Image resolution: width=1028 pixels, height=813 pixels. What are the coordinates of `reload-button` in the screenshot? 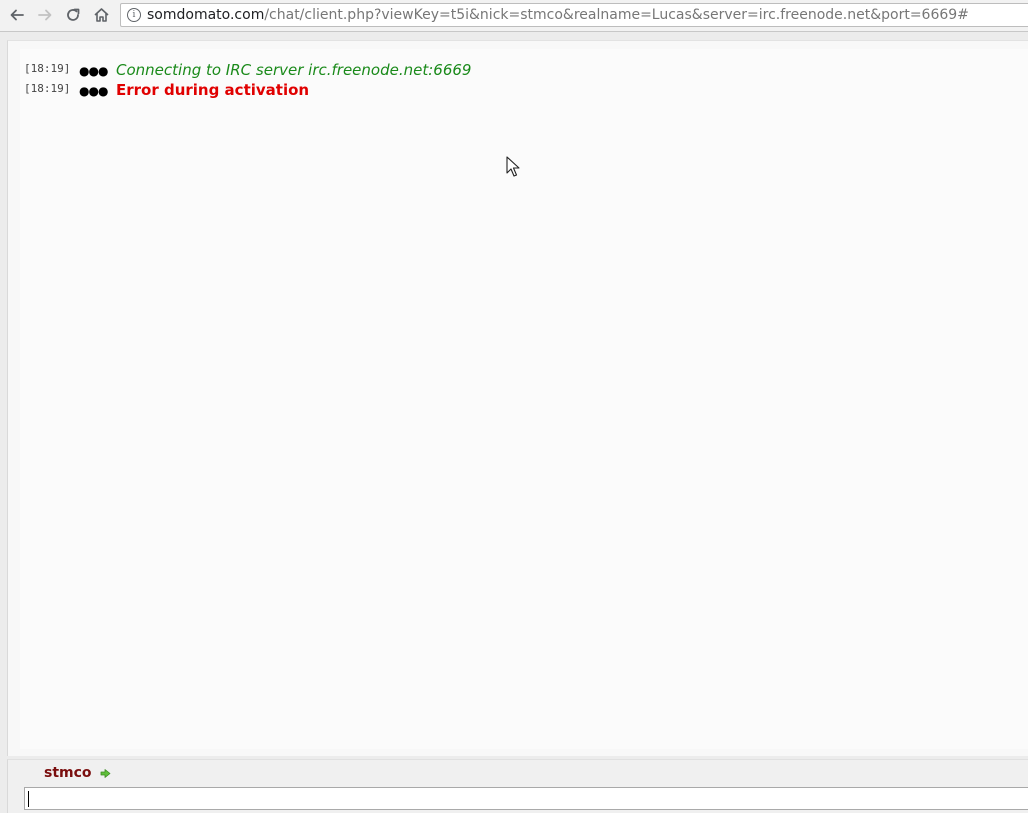 It's located at (73, 15).